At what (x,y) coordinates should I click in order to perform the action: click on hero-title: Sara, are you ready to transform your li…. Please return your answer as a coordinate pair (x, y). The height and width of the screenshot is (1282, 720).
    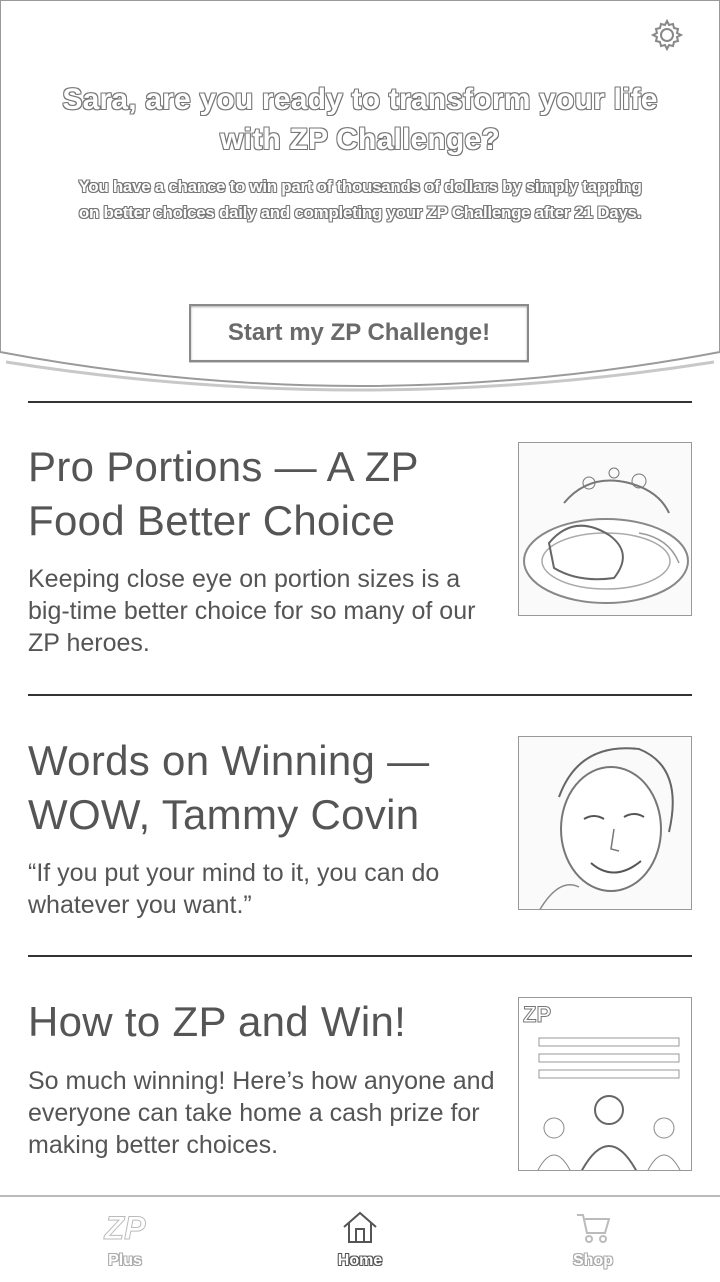
    Looking at the image, I should click on (360, 119).